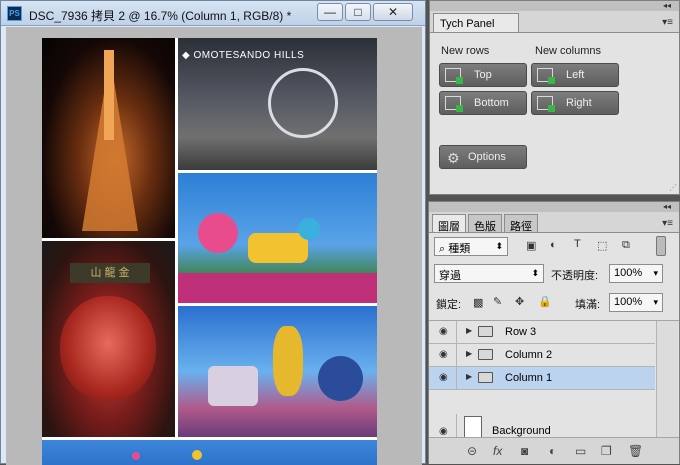 The height and width of the screenshot is (465, 680). What do you see at coordinates (542, 332) in the screenshot?
I see `layer-row-row-3: ◉ ▶ Row 3` at bounding box center [542, 332].